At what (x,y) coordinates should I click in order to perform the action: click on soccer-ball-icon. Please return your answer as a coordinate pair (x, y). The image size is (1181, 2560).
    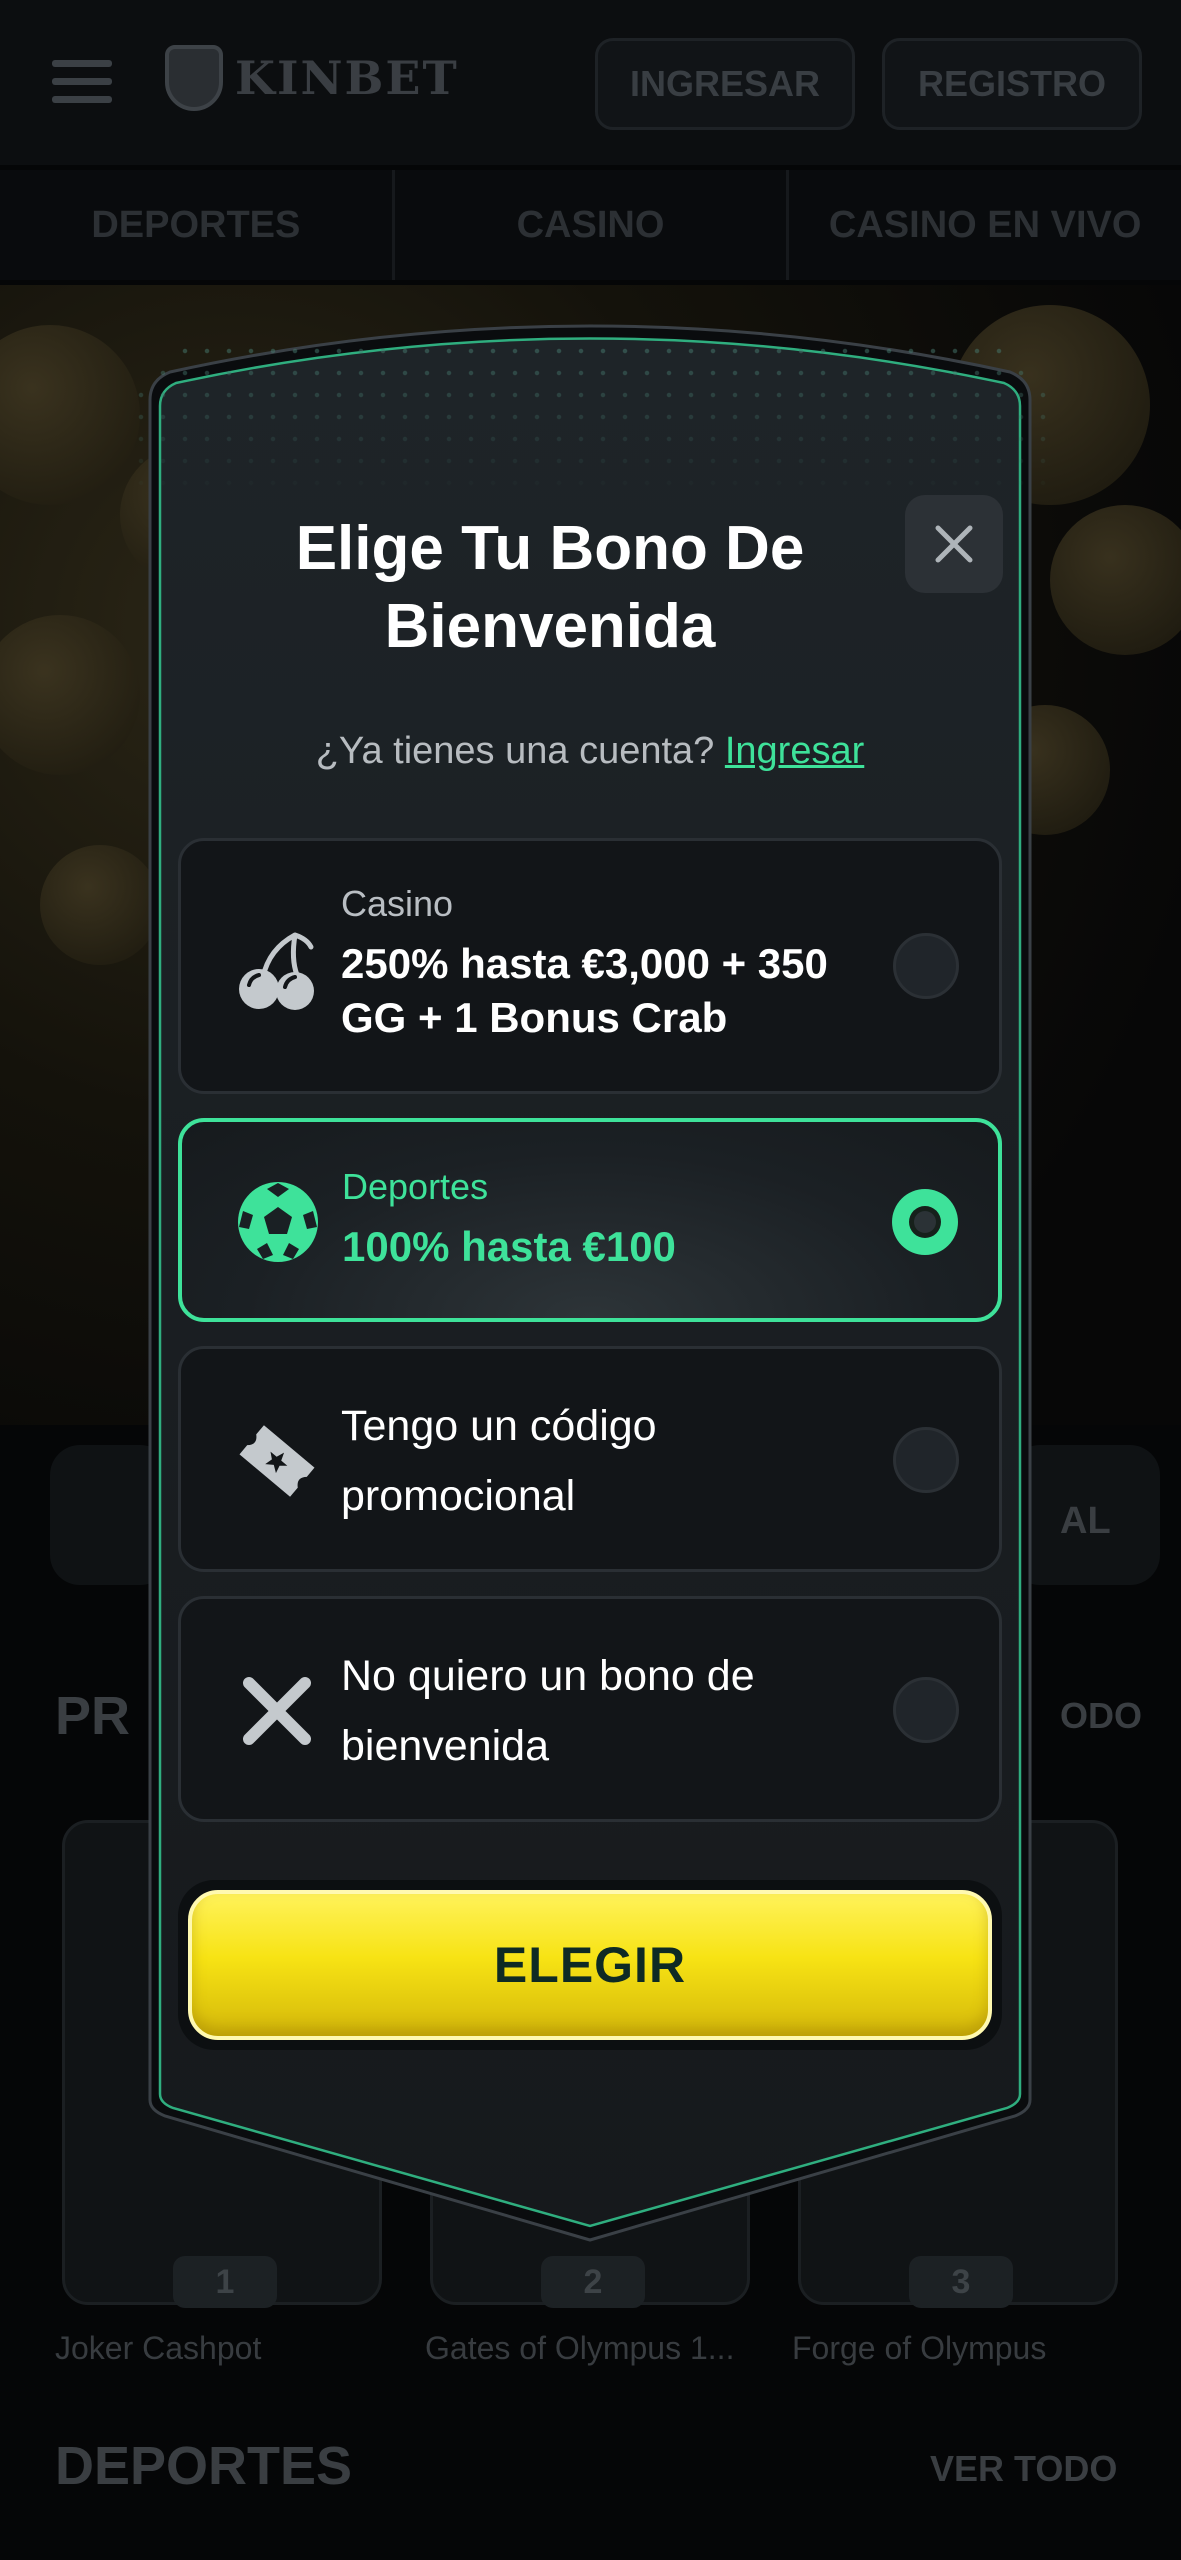
    Looking at the image, I should click on (278, 1222).